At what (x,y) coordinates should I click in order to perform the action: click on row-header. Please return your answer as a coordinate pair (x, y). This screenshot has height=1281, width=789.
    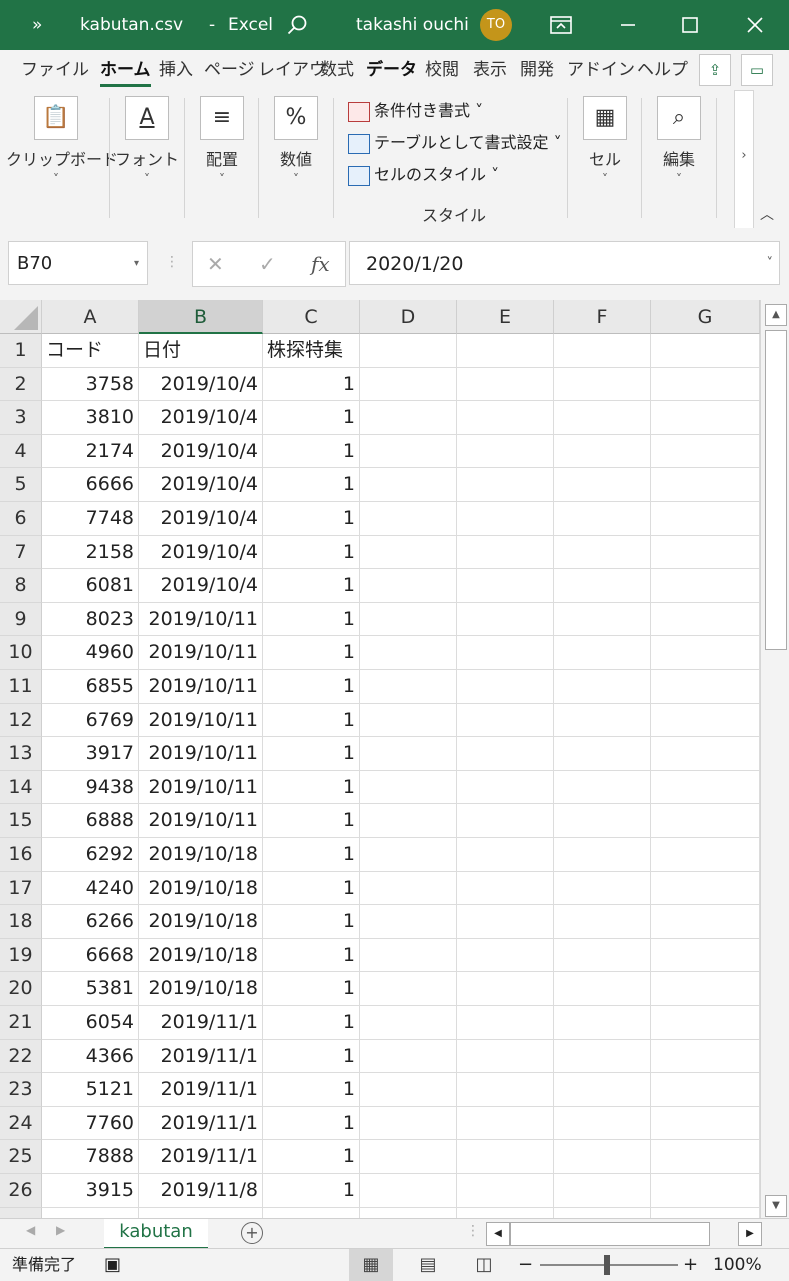
    Looking at the image, I should click on (21, 1212).